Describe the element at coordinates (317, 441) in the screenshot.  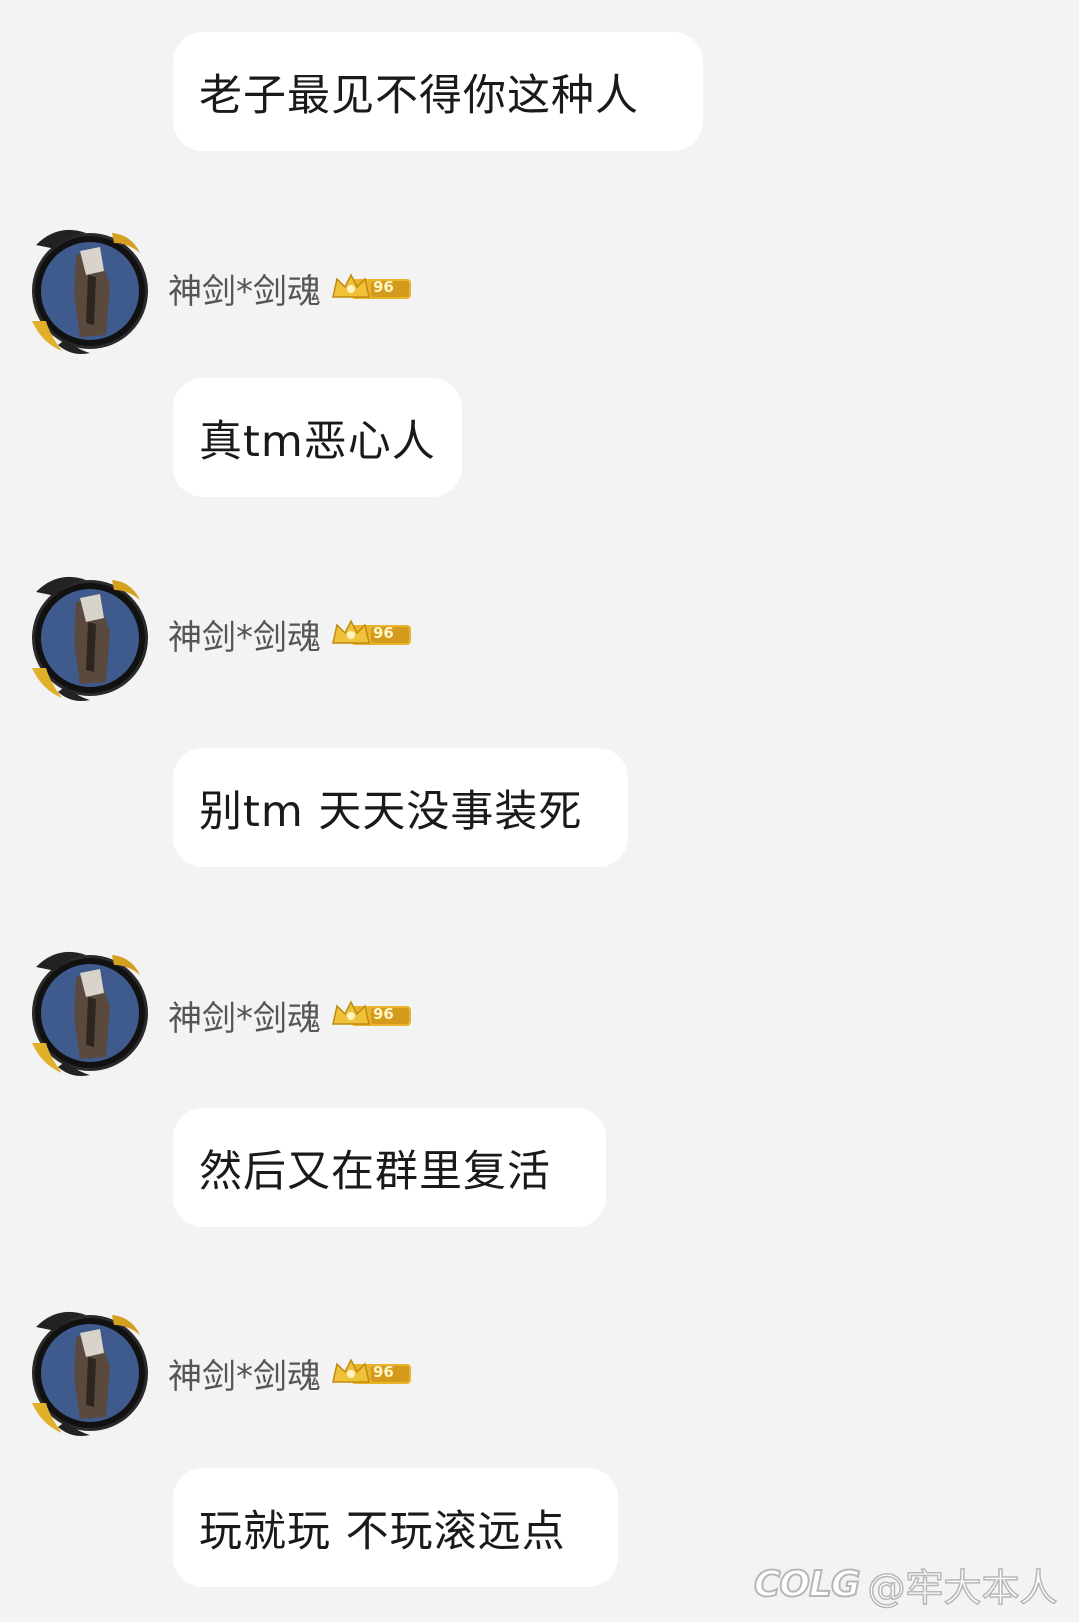
I see `message-text: 真tm恶心人` at that location.